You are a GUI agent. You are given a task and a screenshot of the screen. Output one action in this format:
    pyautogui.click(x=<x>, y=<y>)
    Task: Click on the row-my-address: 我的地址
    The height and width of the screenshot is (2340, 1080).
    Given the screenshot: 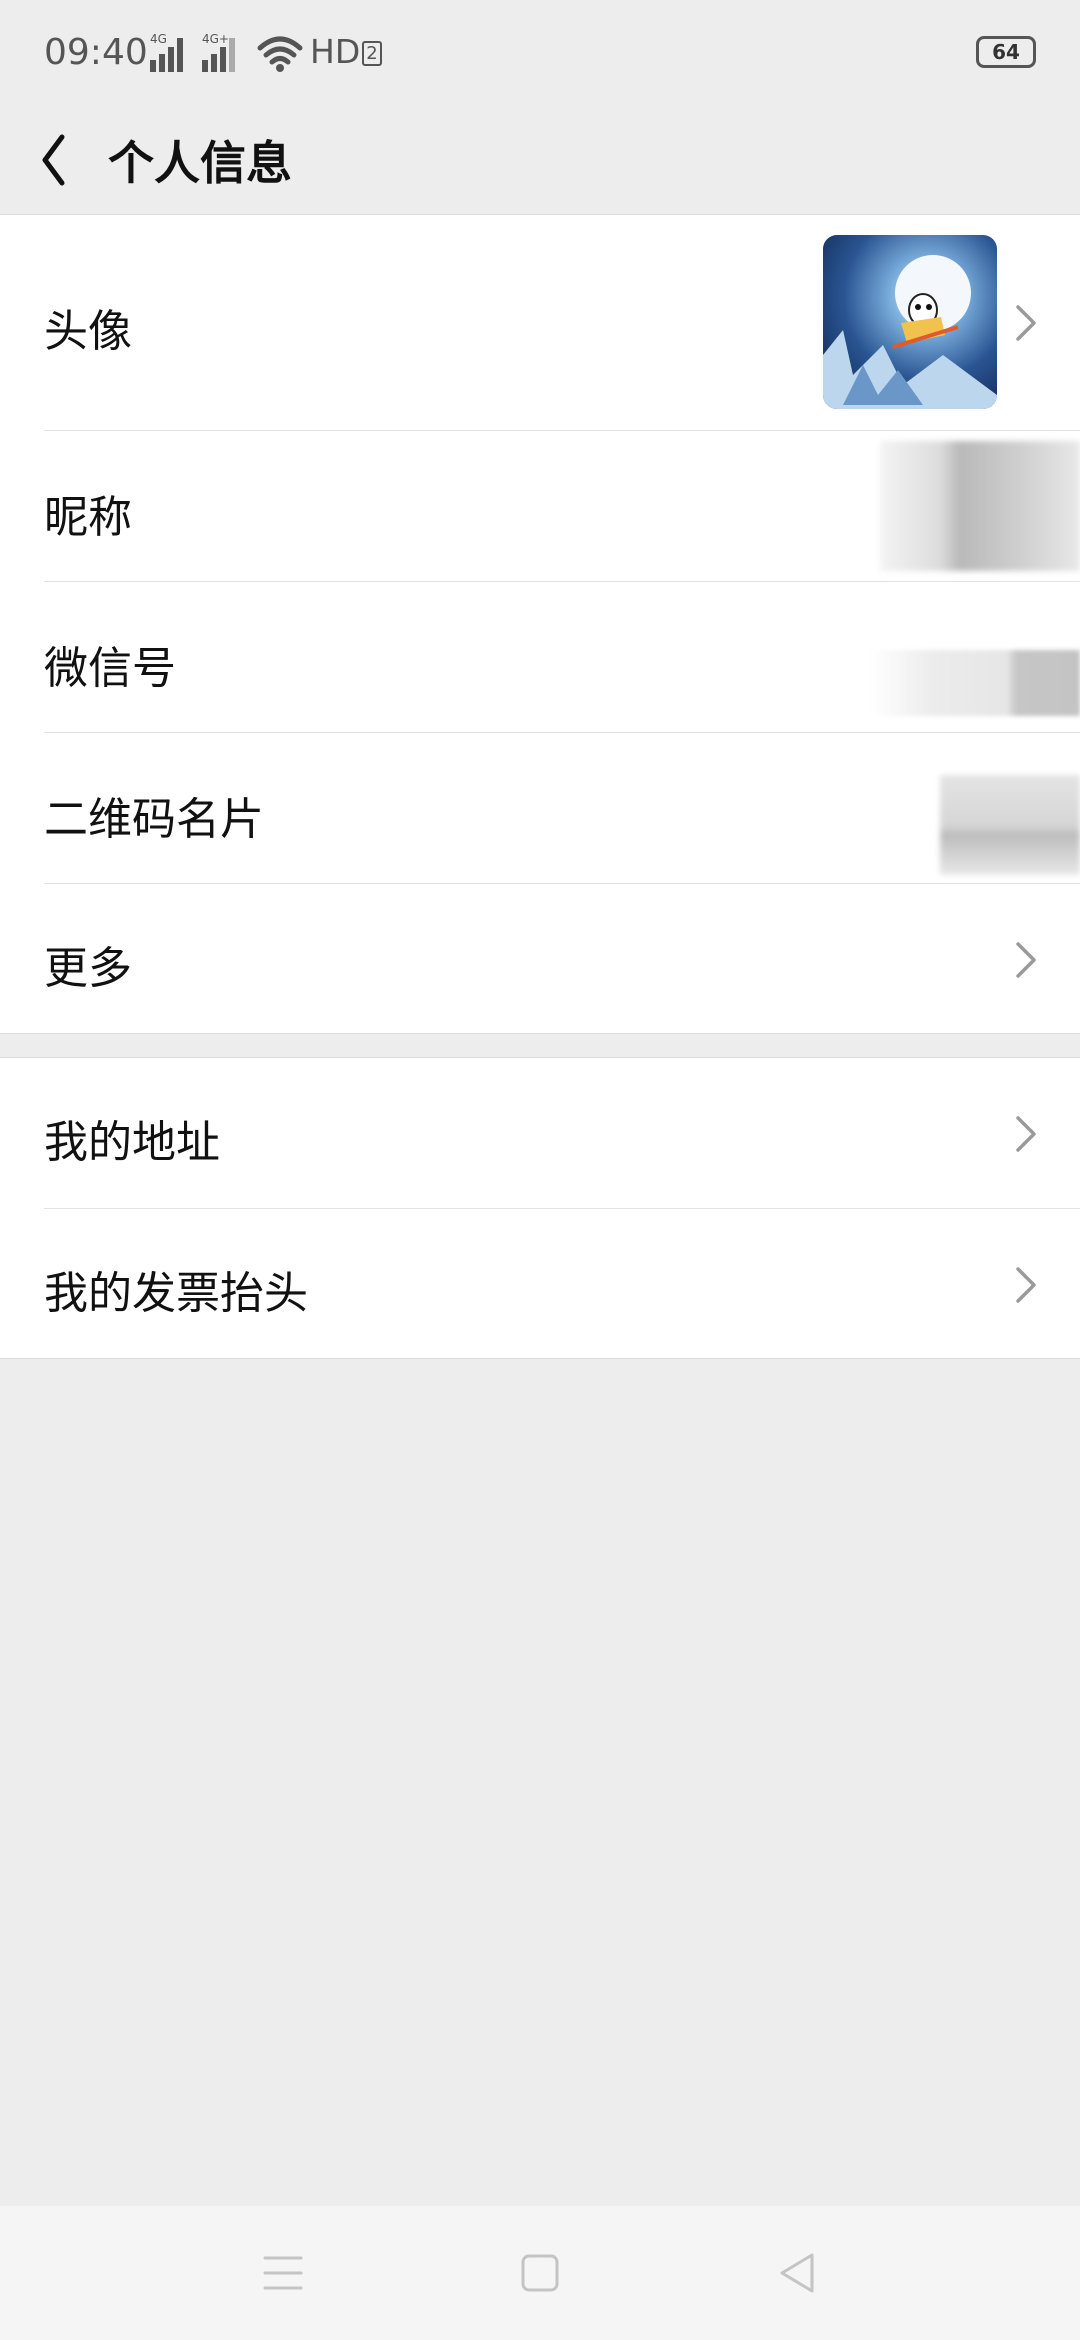 What is the action you would take?
    pyautogui.click(x=540, y=1133)
    